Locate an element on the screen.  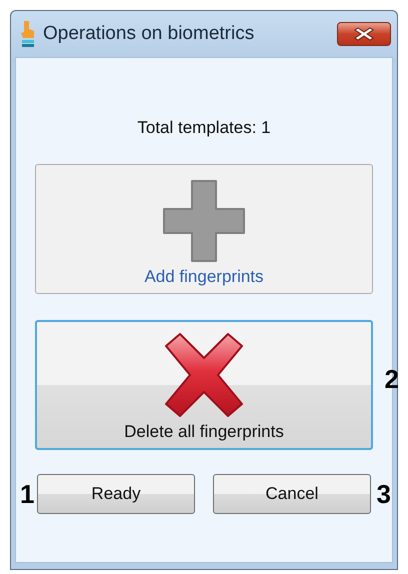
close-button is located at coordinates (364, 34).